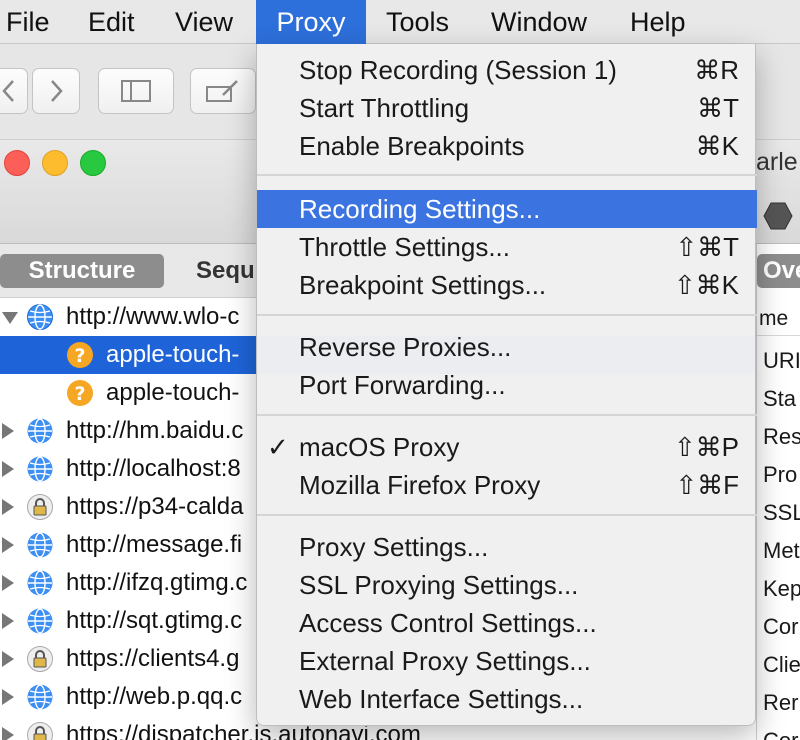 This screenshot has height=740, width=800. I want to click on menu-item-breakpoint-settings: Breakpoint Settings... ⇧⌘K, so click(507, 285).